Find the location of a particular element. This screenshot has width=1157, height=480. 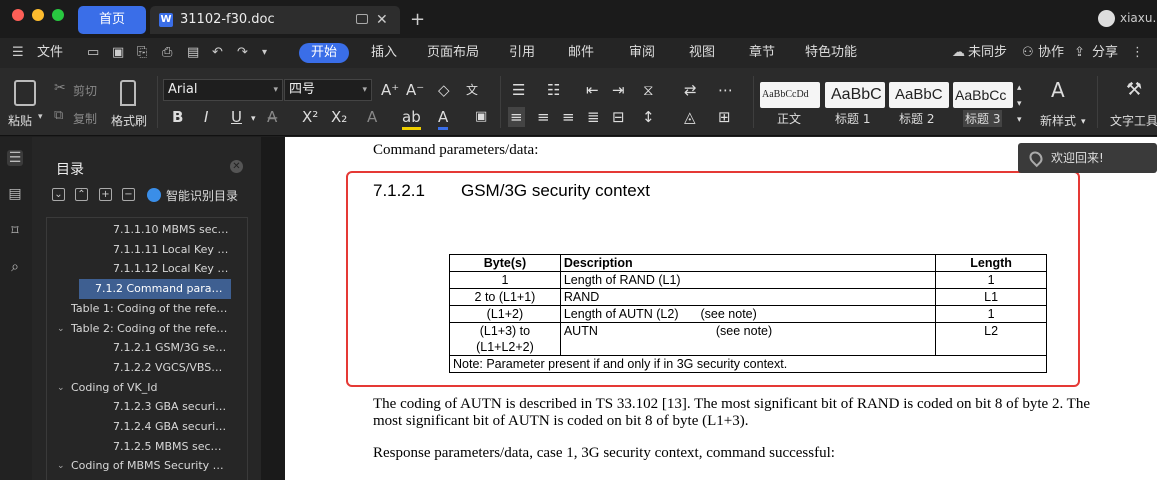

subscript-icon: X₂ is located at coordinates (339, 117).